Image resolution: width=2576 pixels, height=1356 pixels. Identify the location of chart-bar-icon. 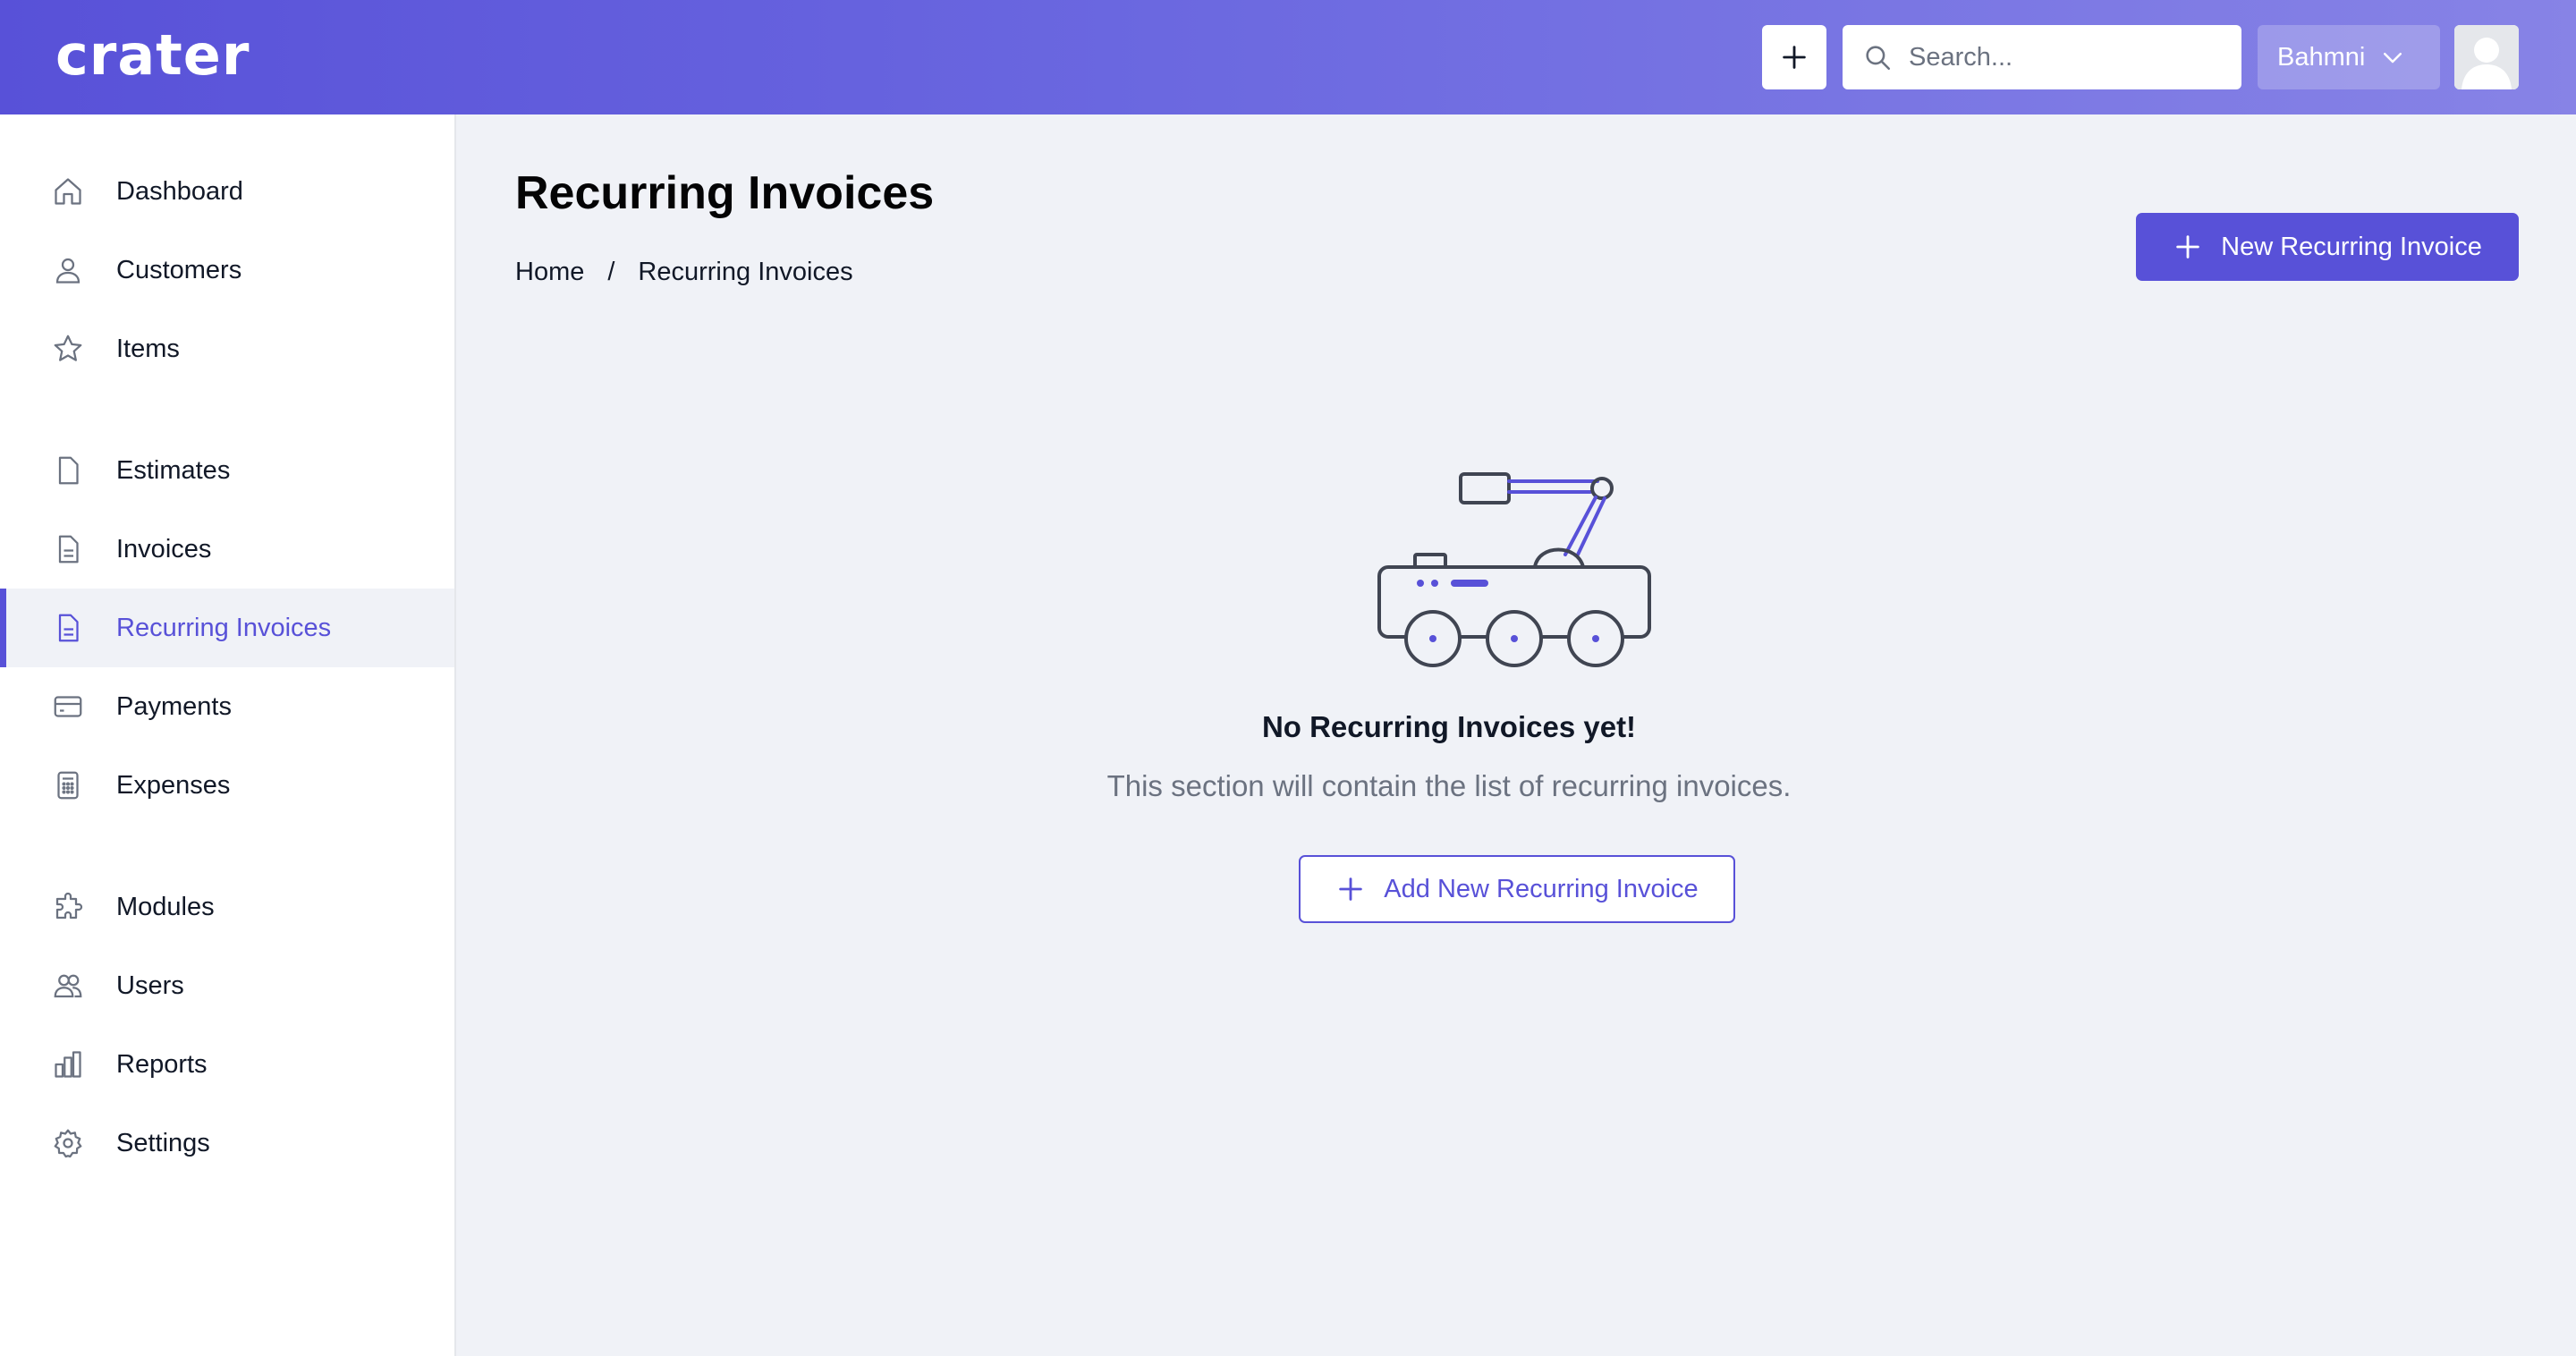
(68, 1064).